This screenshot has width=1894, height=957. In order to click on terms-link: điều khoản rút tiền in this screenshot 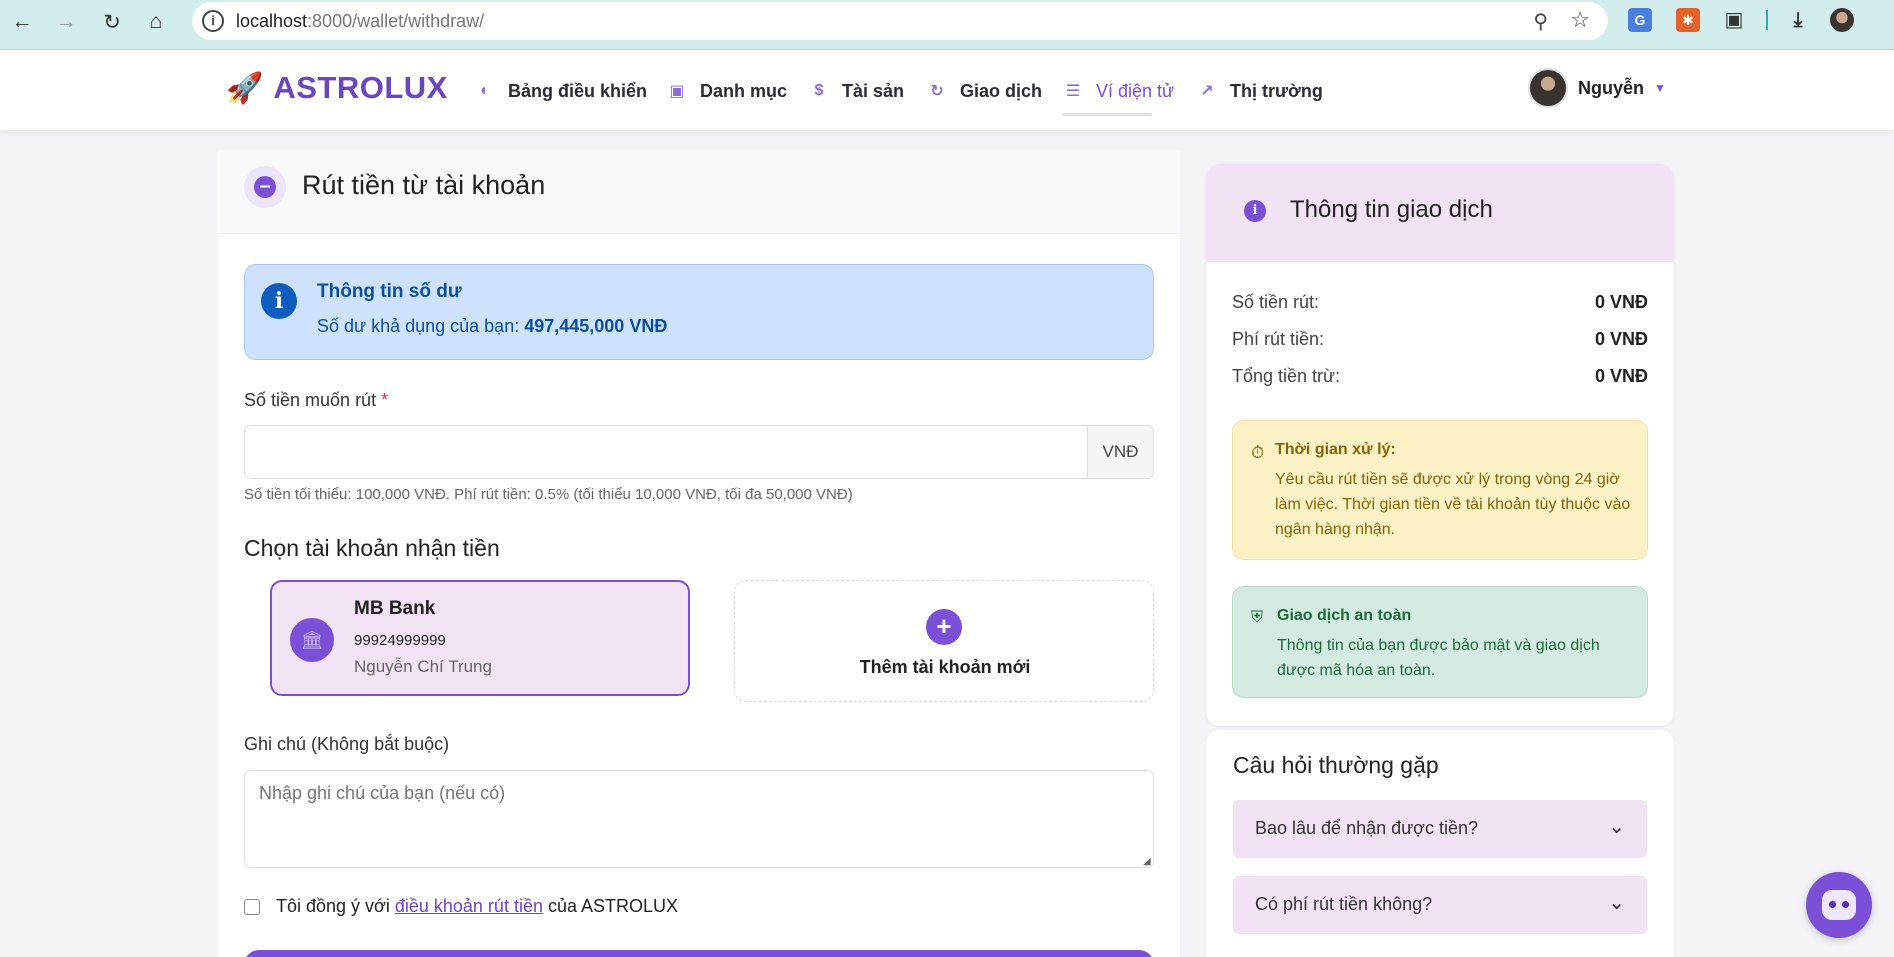, I will do `click(469, 906)`.